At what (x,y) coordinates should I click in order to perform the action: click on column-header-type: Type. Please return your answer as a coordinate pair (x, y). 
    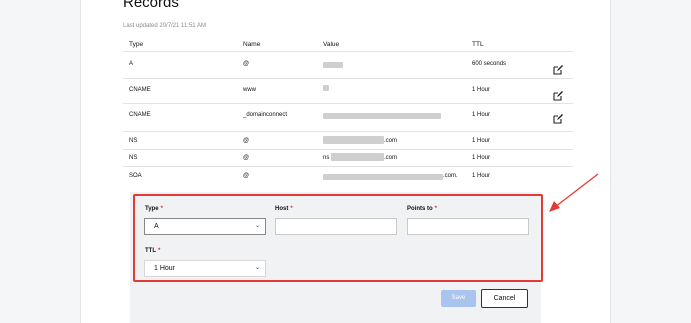
    Looking at the image, I should click on (136, 44).